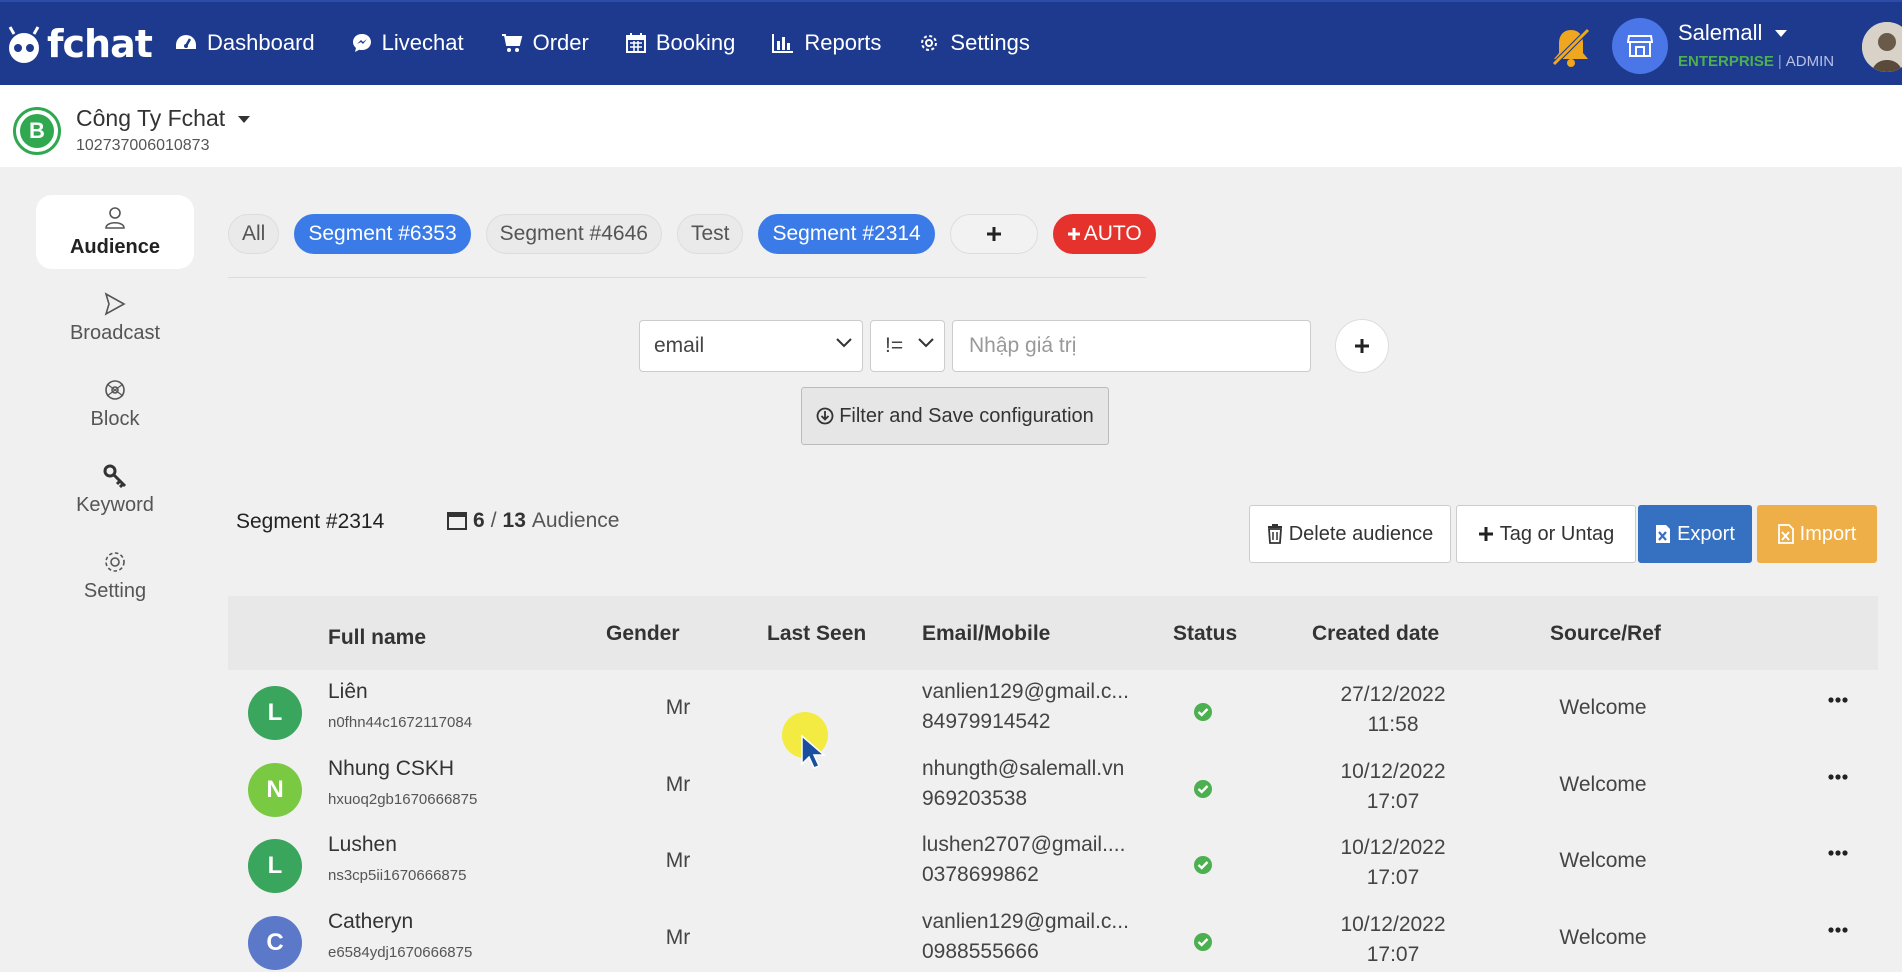  What do you see at coordinates (1131, 346) in the screenshot?
I see `filter-value-input` at bounding box center [1131, 346].